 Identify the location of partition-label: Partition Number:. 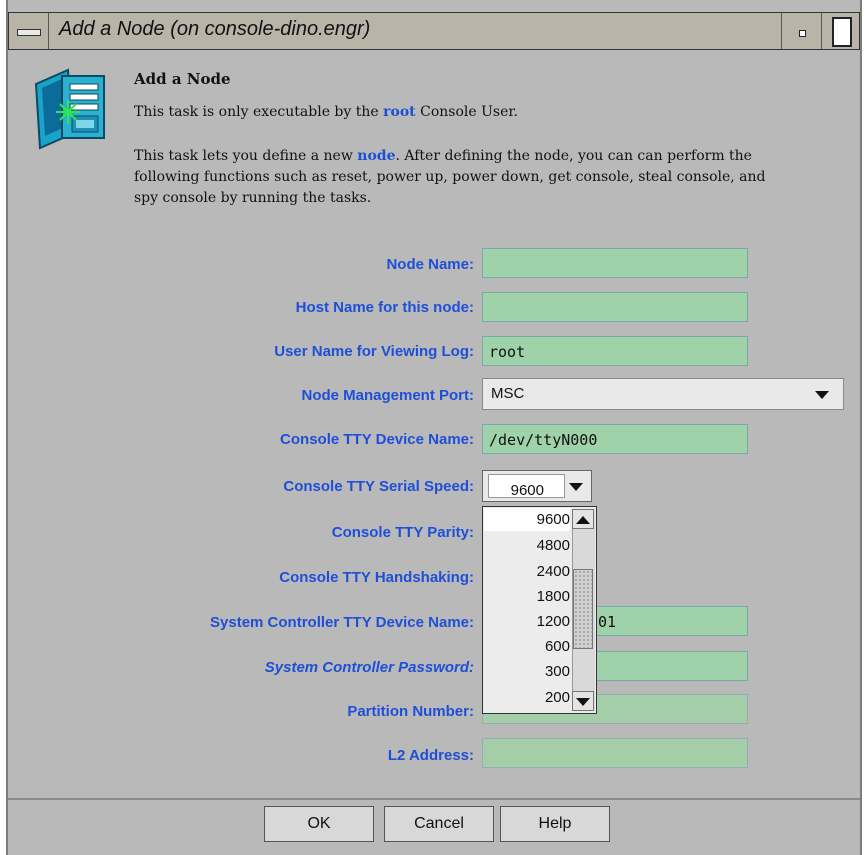
(410, 711).